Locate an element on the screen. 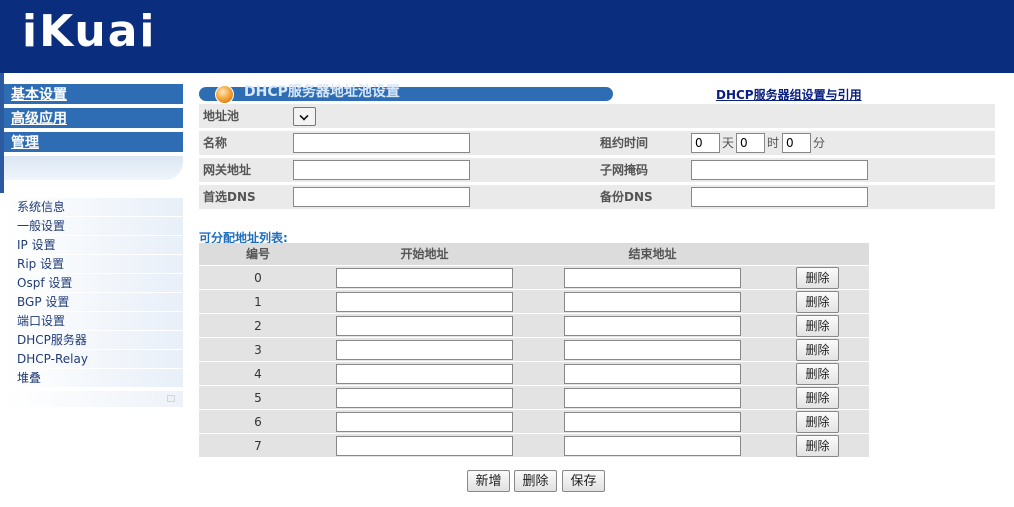 This screenshot has width=1014, height=507. section-title-bar: DHCP服务器地址池设置 is located at coordinates (406, 94).